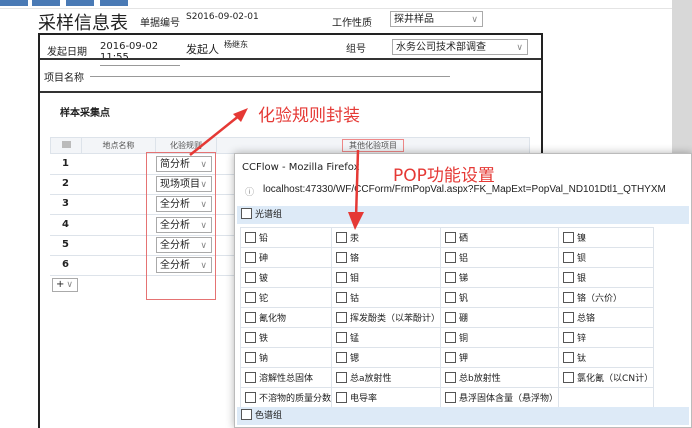  Describe the element at coordinates (357, 184) in the screenshot. I see `arrow-line` at that location.